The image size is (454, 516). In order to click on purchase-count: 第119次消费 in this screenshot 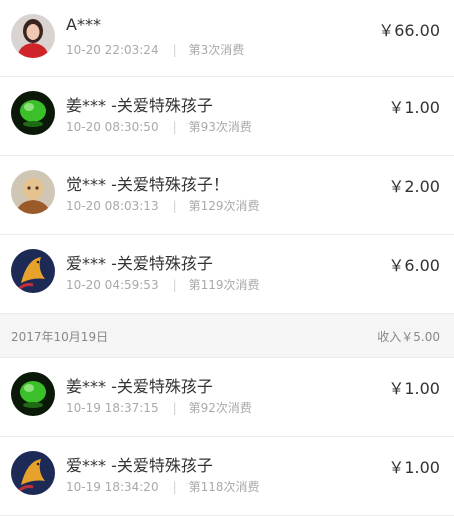, I will do `click(224, 285)`.